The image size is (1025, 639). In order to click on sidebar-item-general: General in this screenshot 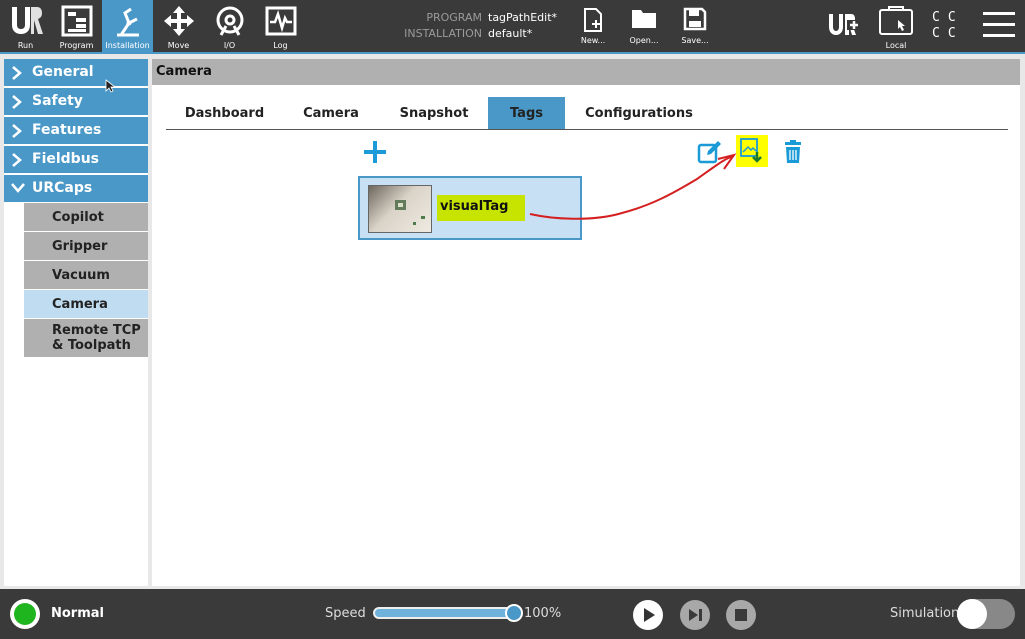, I will do `click(76, 72)`.